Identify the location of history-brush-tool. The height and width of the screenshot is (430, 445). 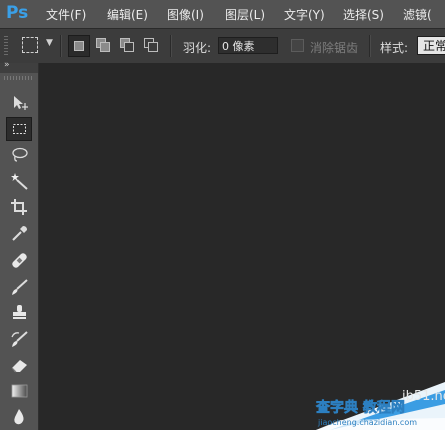
(19, 339).